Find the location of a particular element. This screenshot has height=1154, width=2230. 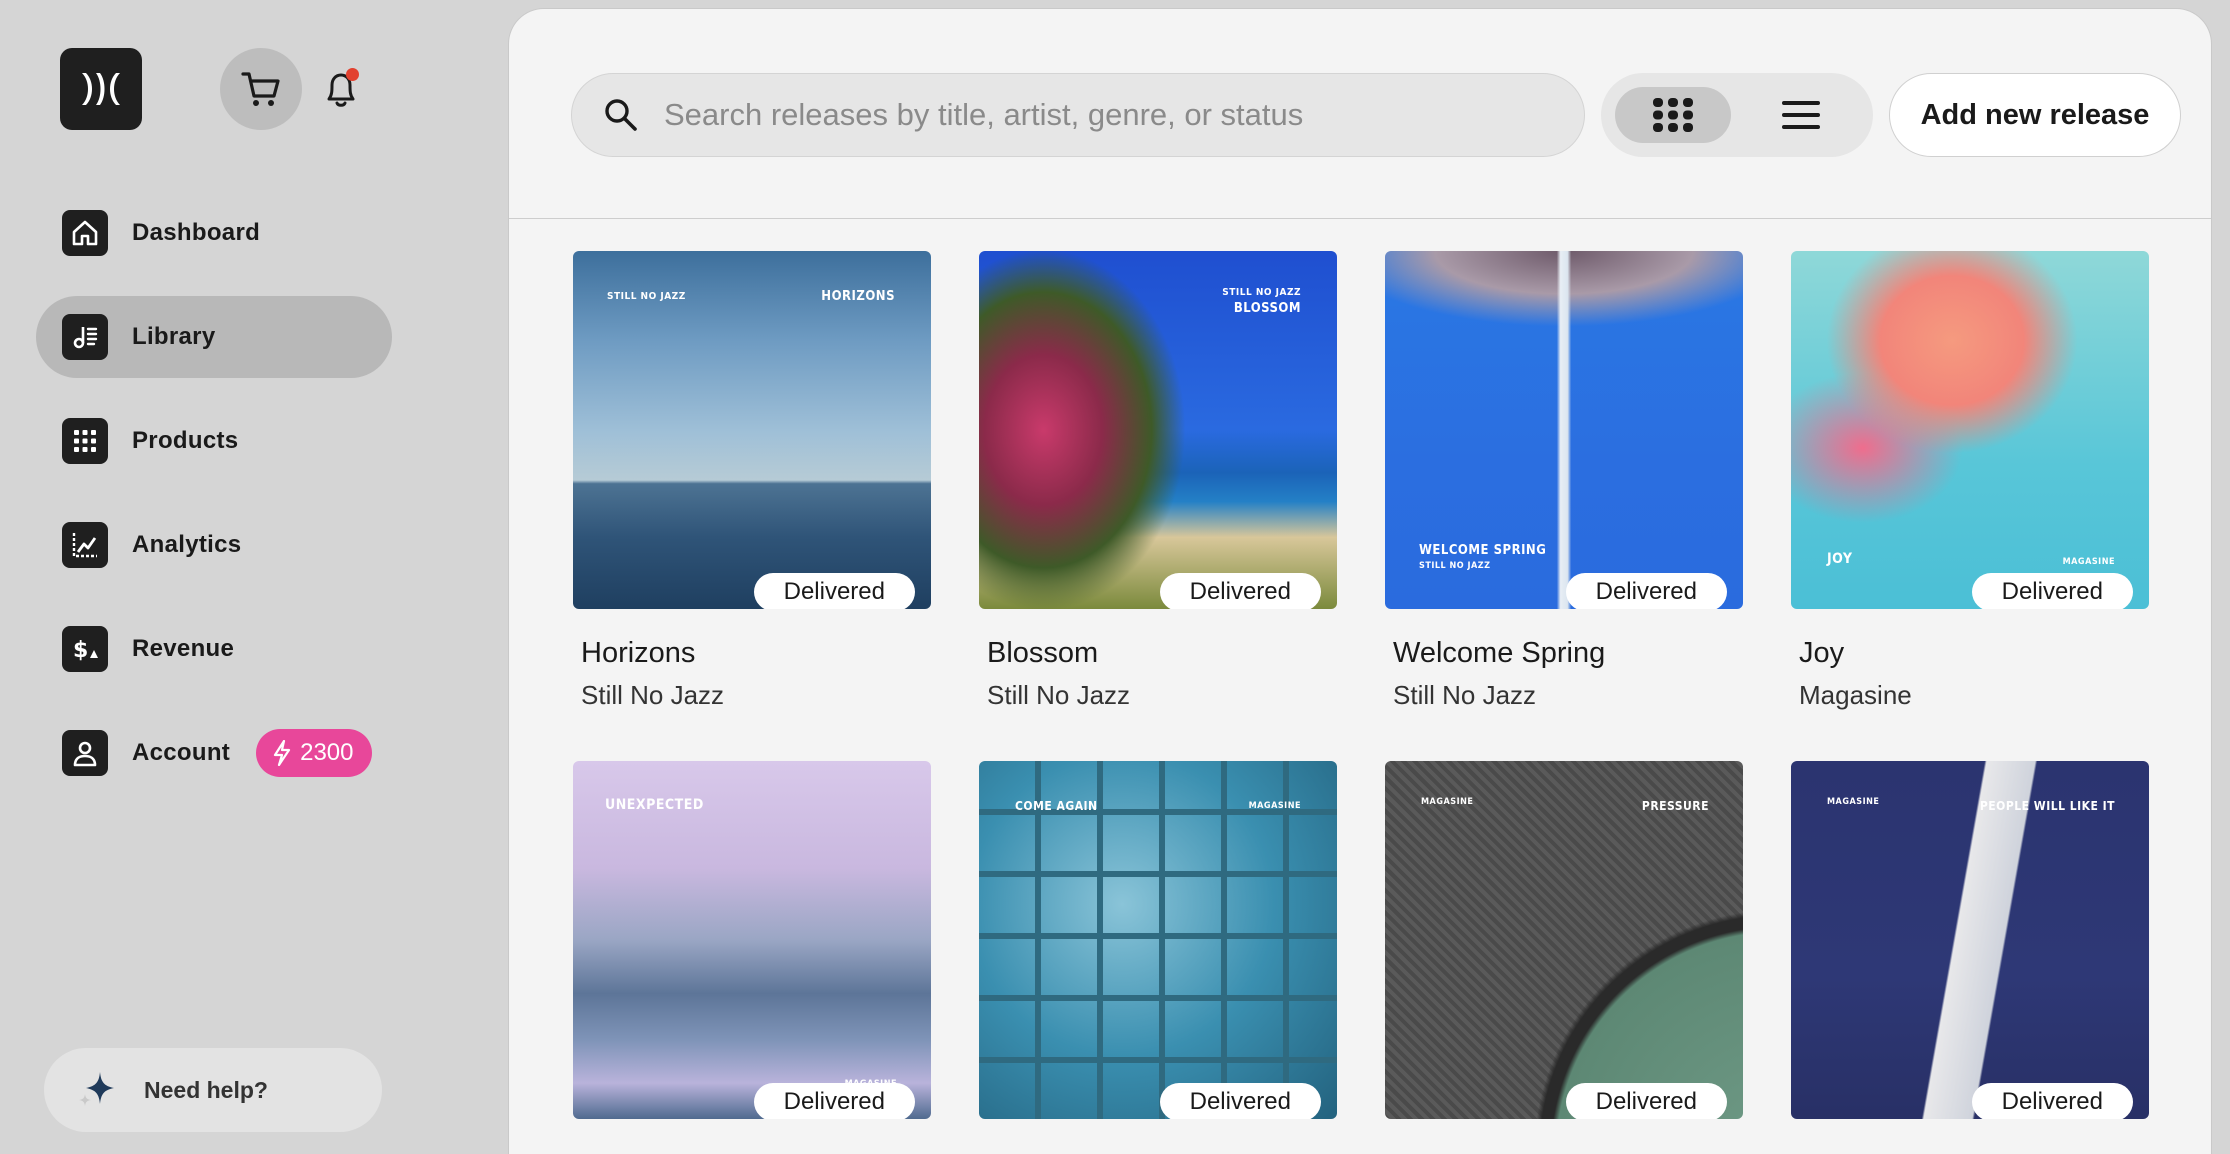

grid-icon is located at coordinates (85, 441).